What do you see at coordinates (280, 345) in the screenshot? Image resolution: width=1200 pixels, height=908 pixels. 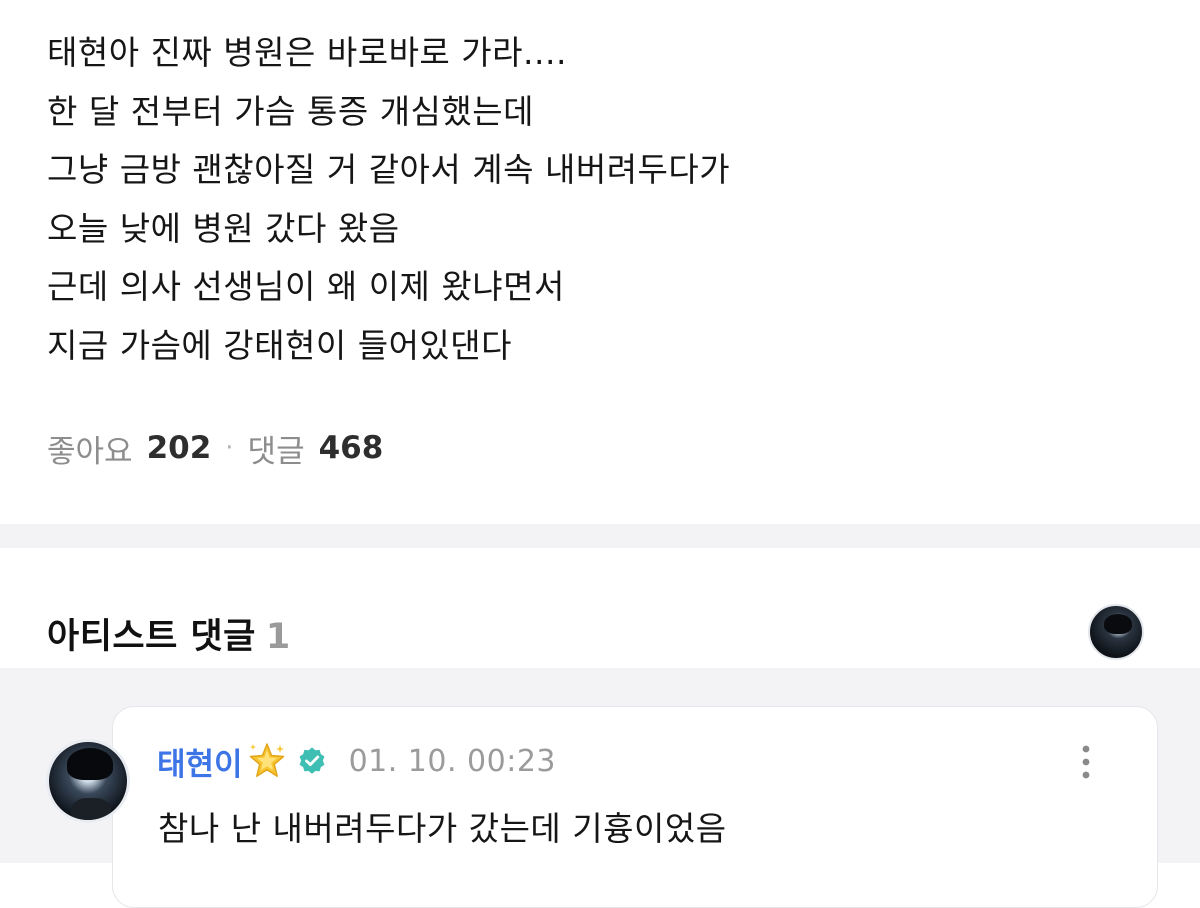 I see `post-line: 지금 가슴에 강태현이 들어있댄다` at bounding box center [280, 345].